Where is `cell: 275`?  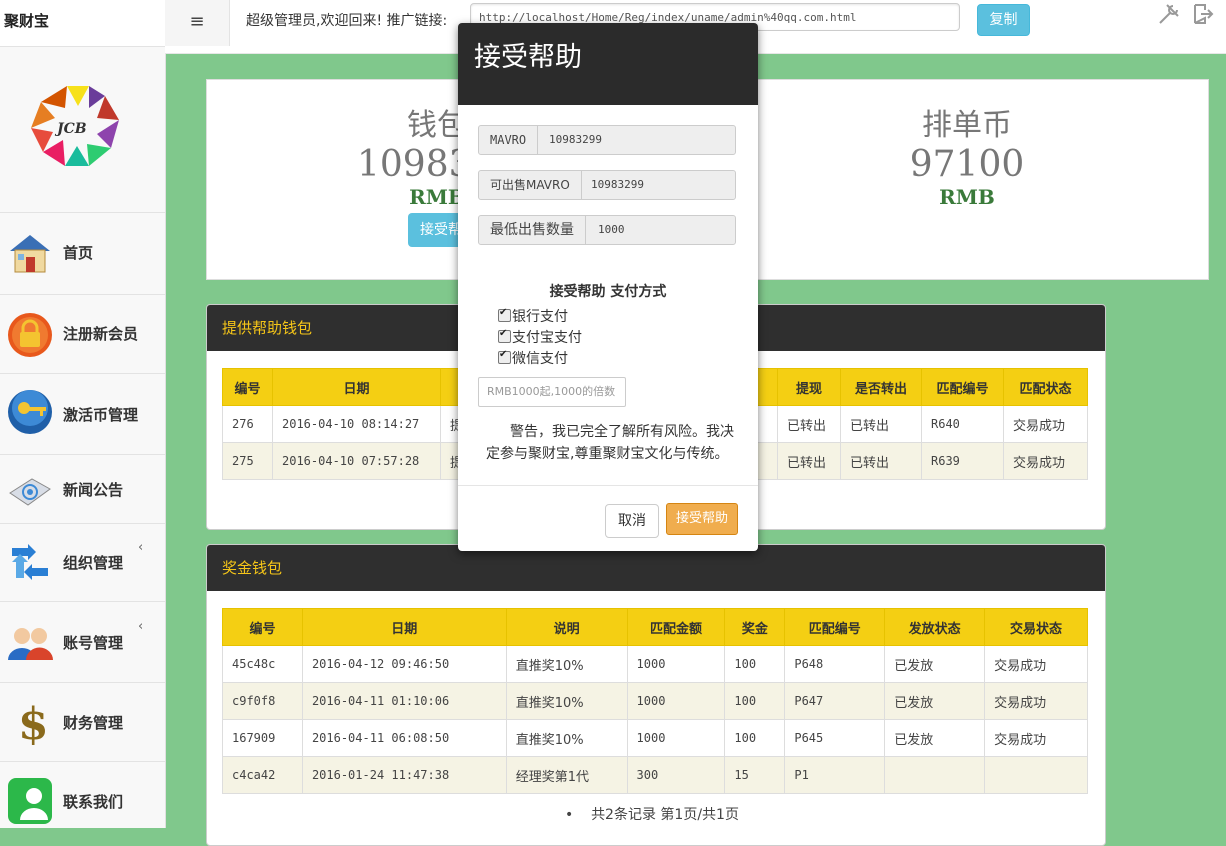
cell: 275 is located at coordinates (247, 461).